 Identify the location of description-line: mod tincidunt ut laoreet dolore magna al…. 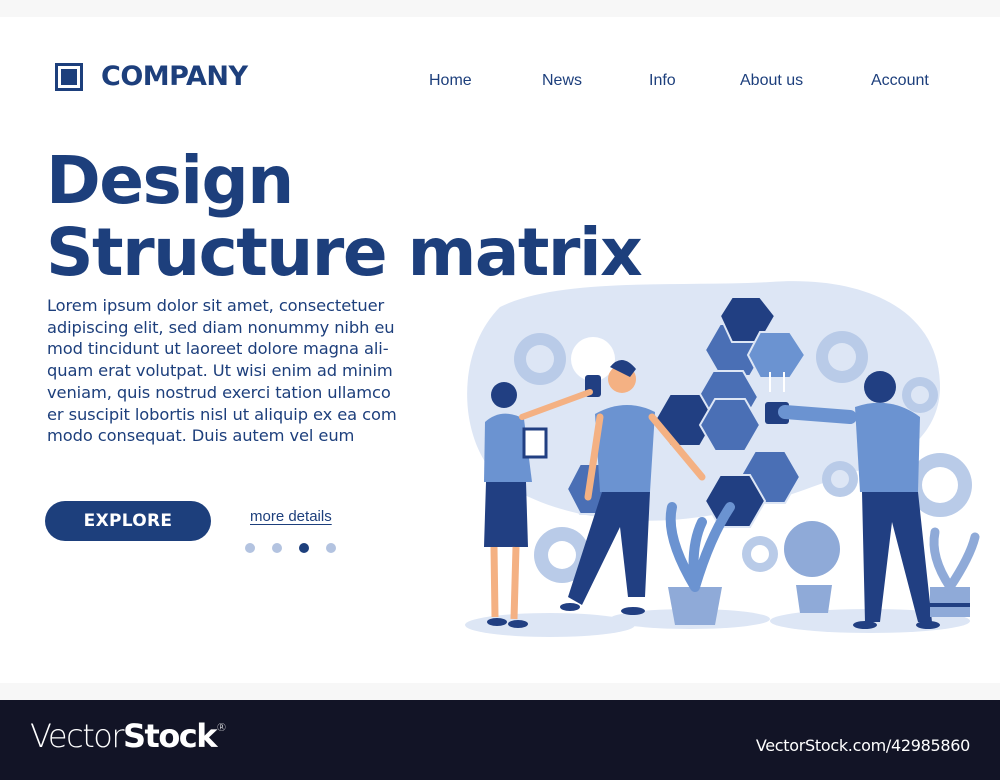
(218, 349).